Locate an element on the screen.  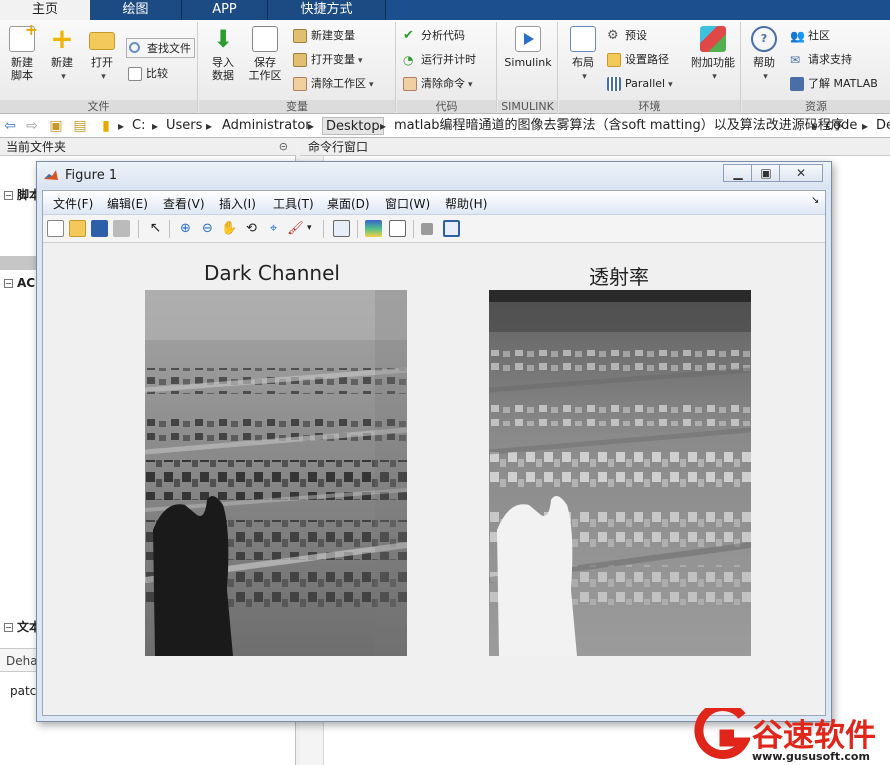
tab-plots: 绘图 is located at coordinates (136, 10).